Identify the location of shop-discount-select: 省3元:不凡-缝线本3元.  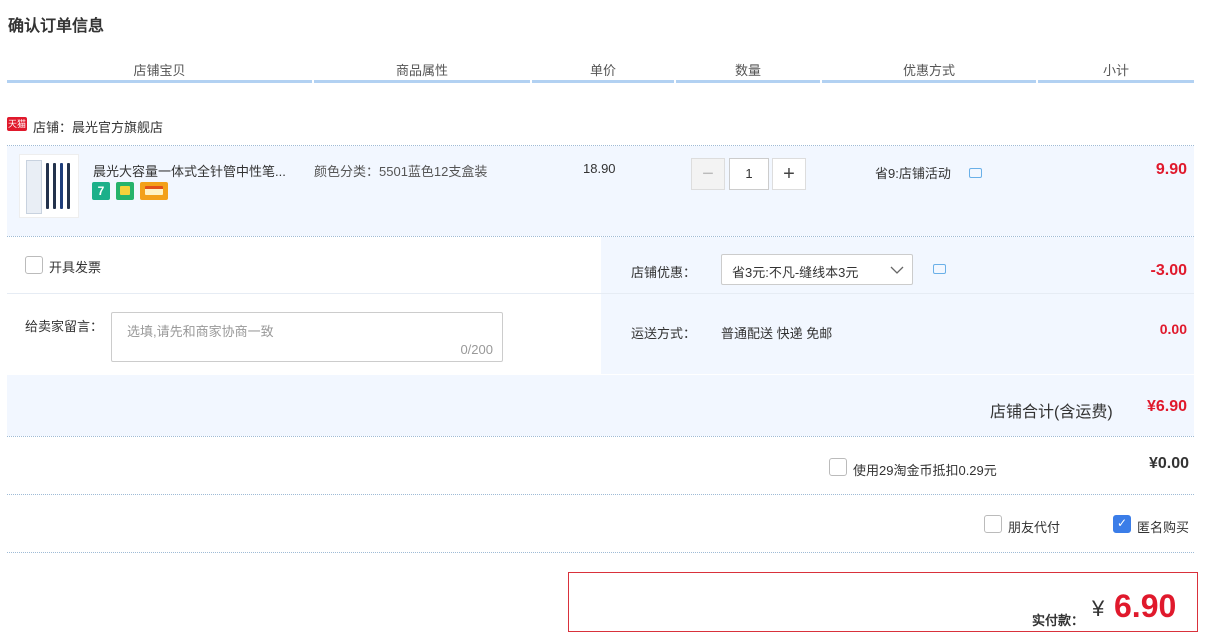
(817, 269).